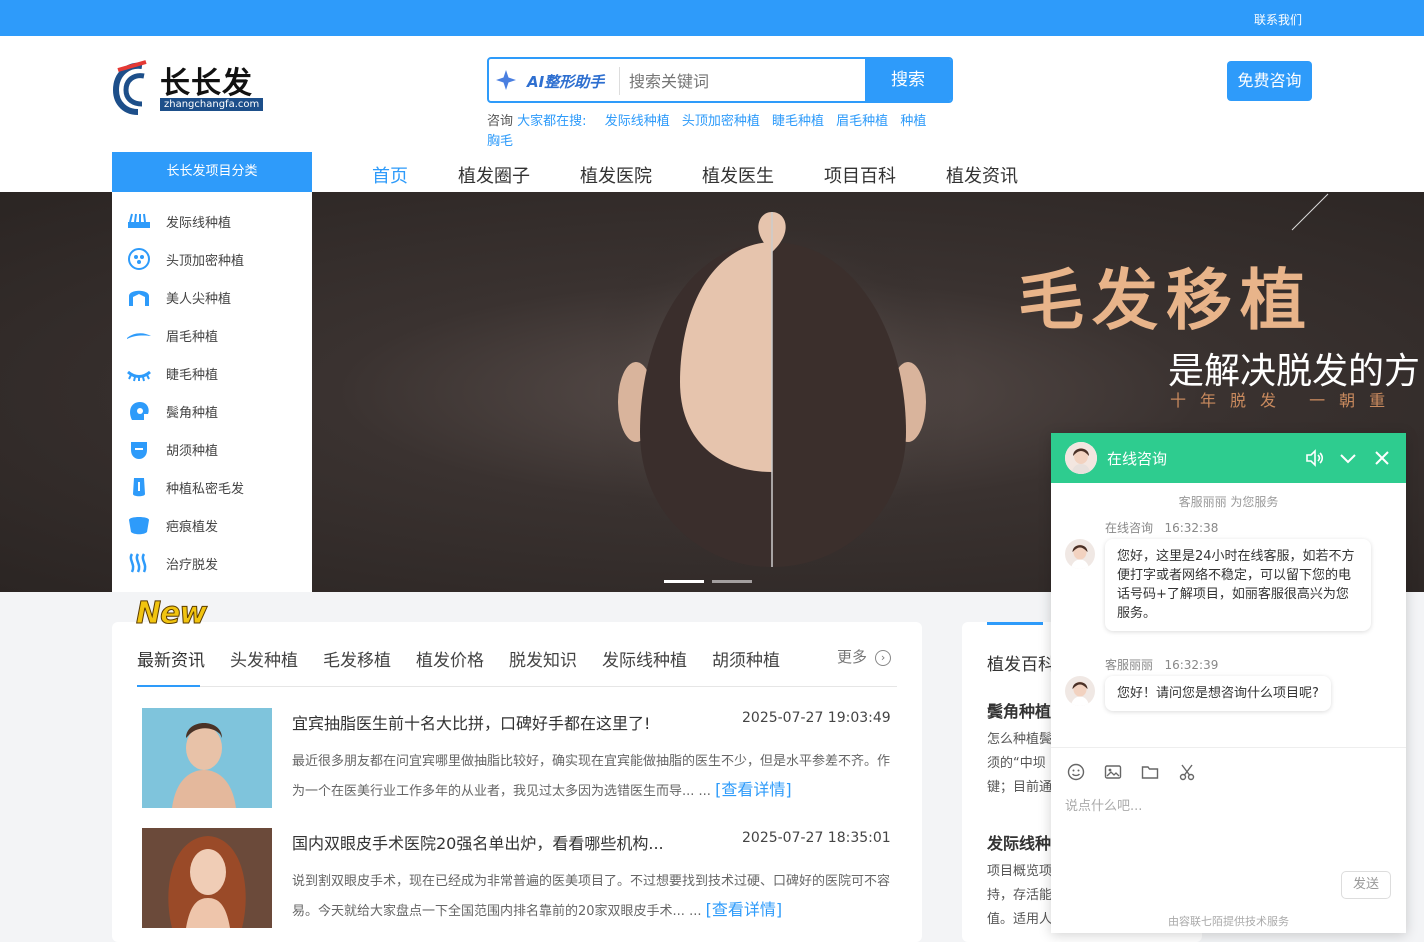 Image resolution: width=1424 pixels, height=942 pixels. What do you see at coordinates (739, 81) in the screenshot?
I see `search-input` at bounding box center [739, 81].